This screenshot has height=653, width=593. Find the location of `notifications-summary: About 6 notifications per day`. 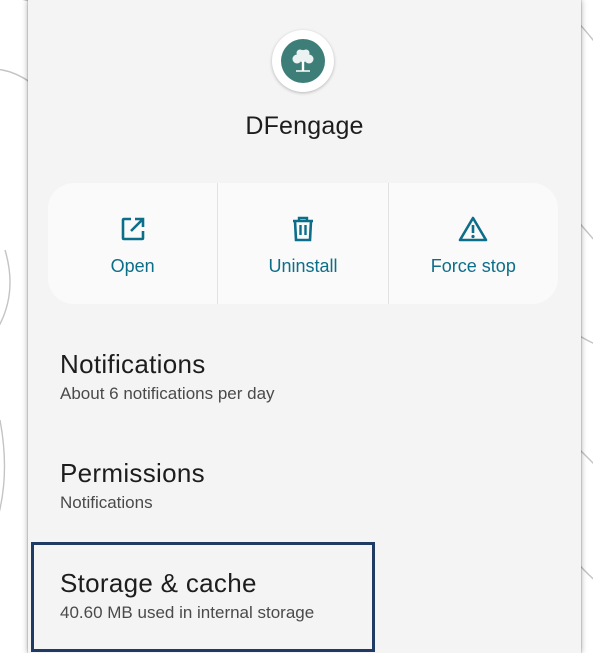

notifications-summary: About 6 notifications per day is located at coordinates (167, 393).